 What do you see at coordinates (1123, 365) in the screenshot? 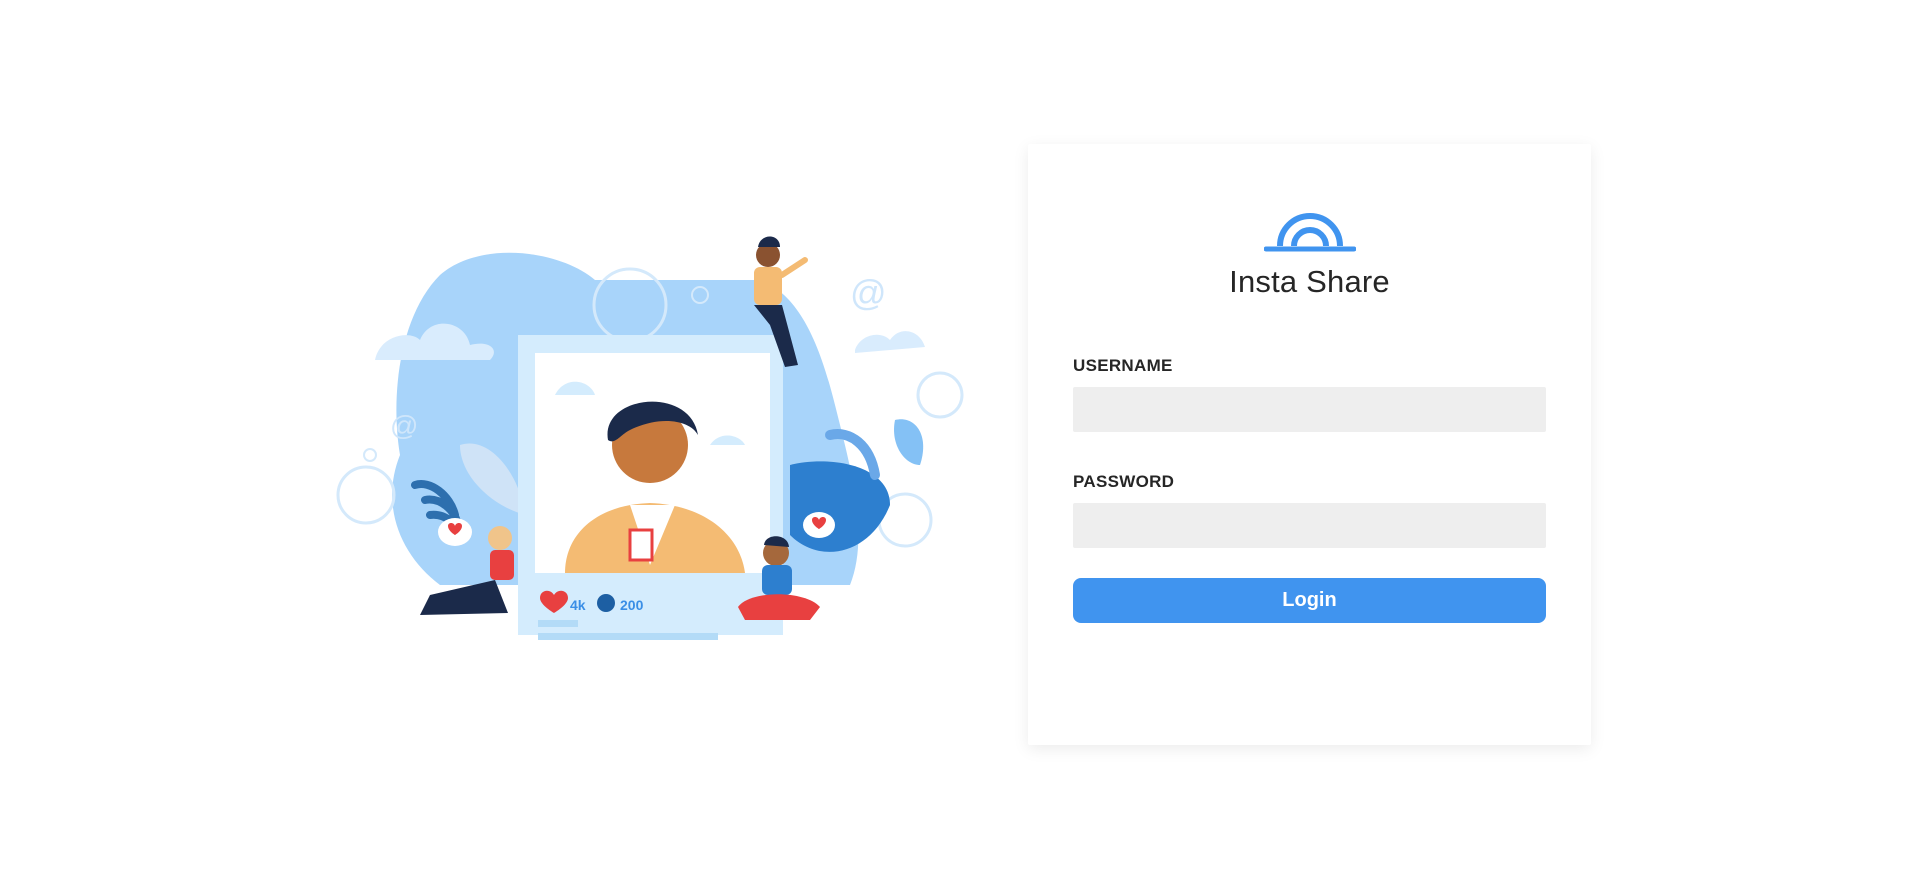
I see `username-label: USERNAME` at bounding box center [1123, 365].